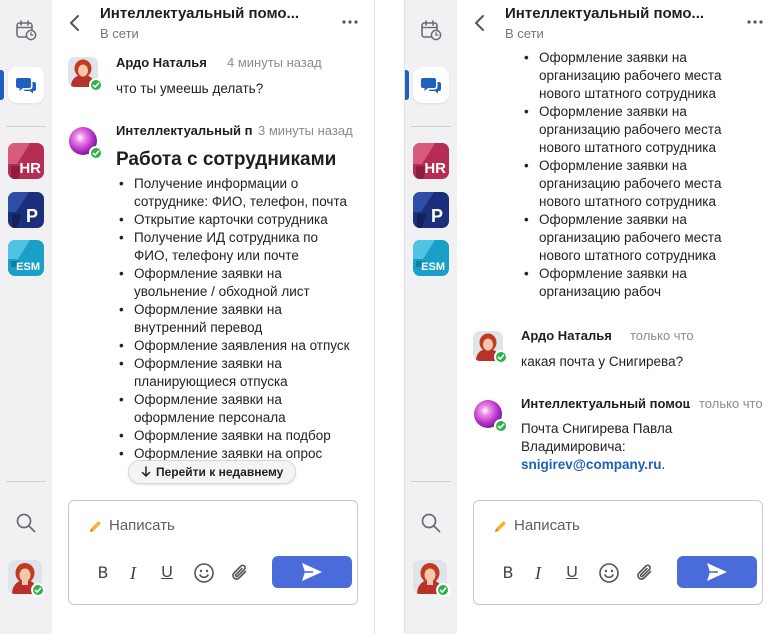 This screenshot has height=634, width=779. I want to click on list-item: Оформление заявки на организацию рабоч, so click(639, 283).